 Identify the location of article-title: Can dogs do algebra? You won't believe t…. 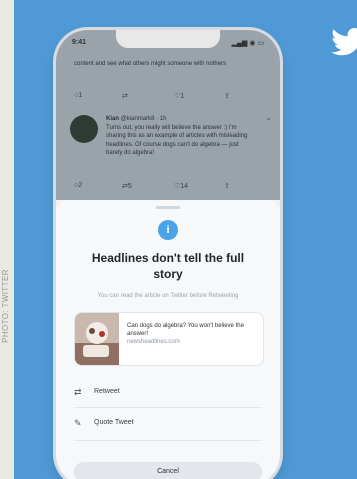
(185, 330).